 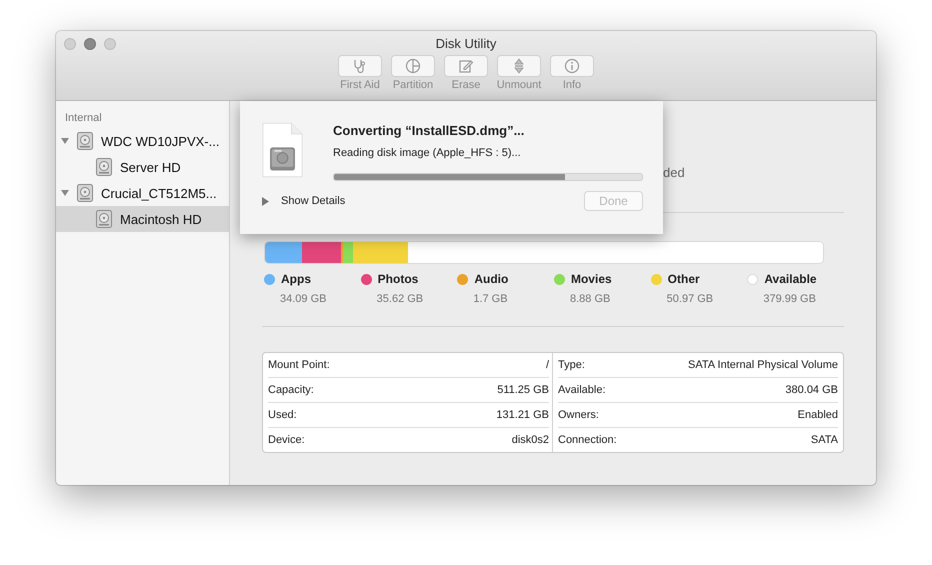 I want to click on legend-value: 379.99 GB, so click(x=789, y=299).